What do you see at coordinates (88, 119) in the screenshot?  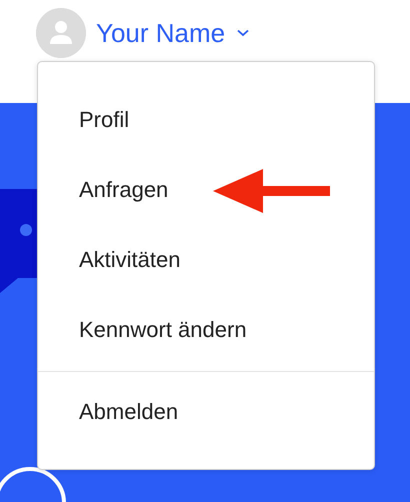 I see `menu-item: Profil` at bounding box center [88, 119].